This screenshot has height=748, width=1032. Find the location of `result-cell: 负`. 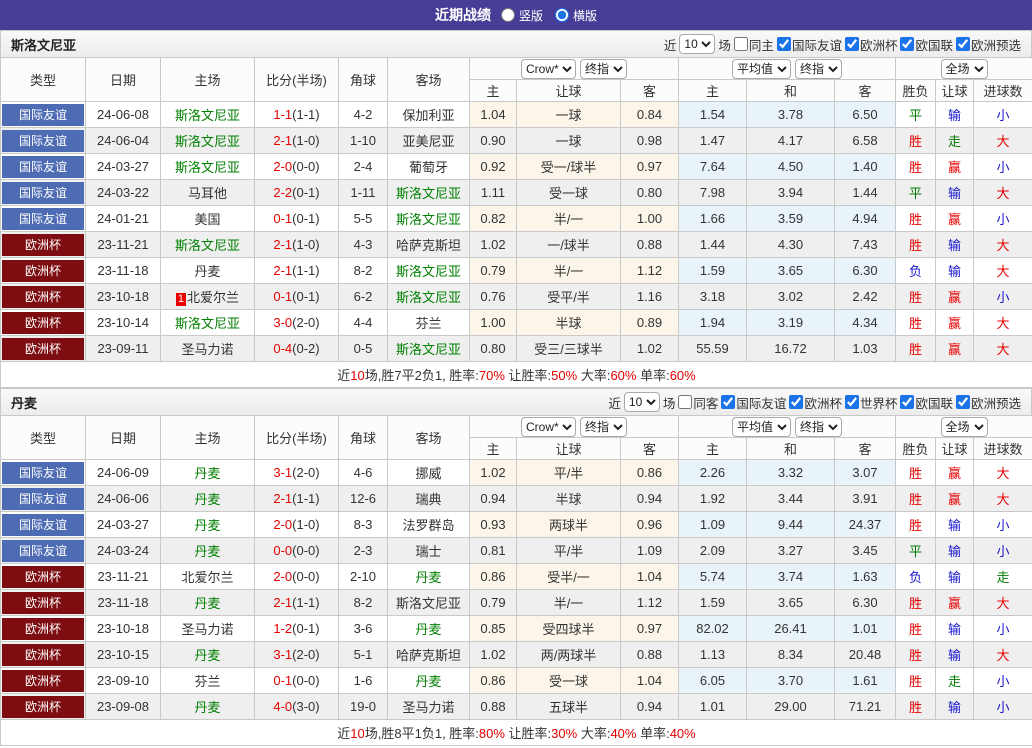

result-cell: 负 is located at coordinates (916, 270).